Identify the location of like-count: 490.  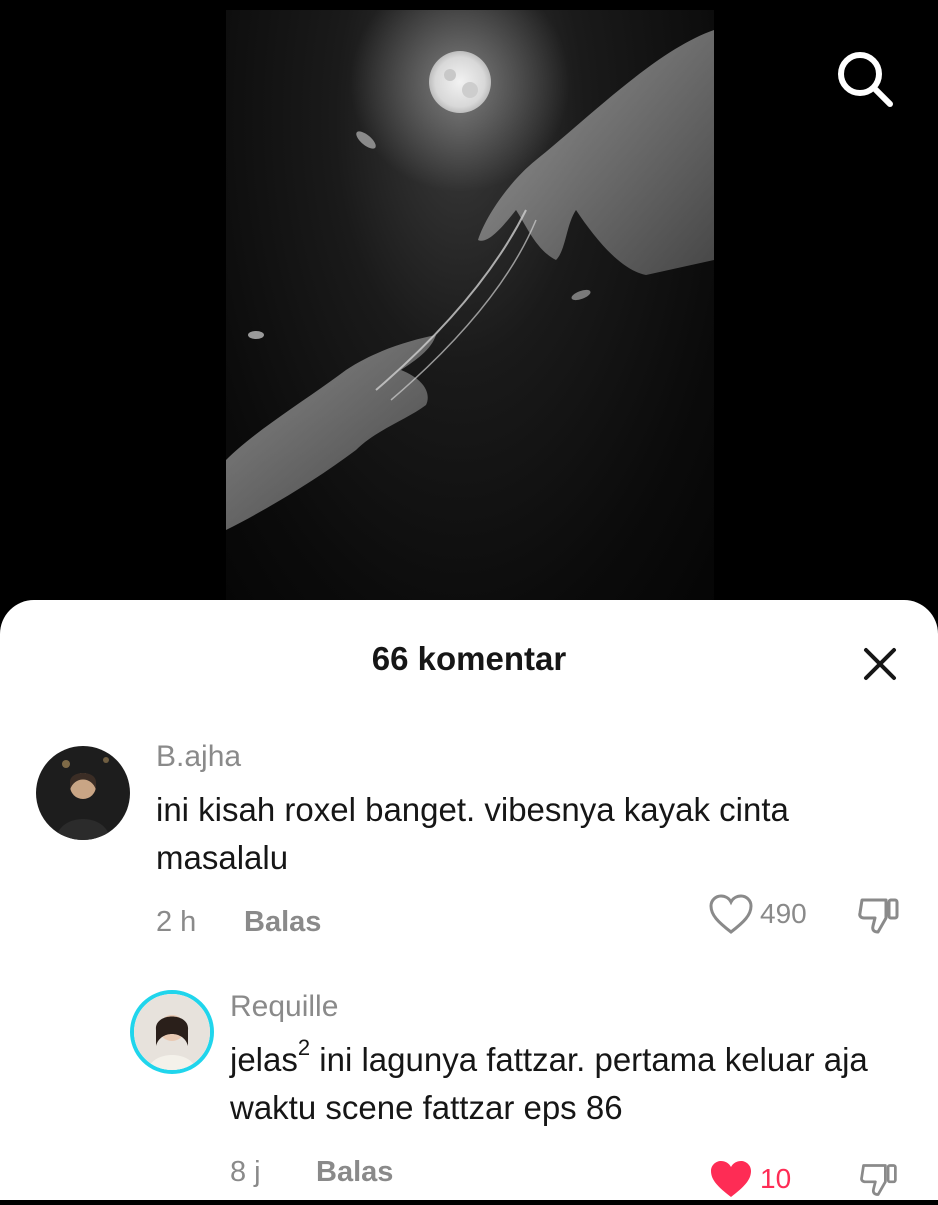
(783, 913).